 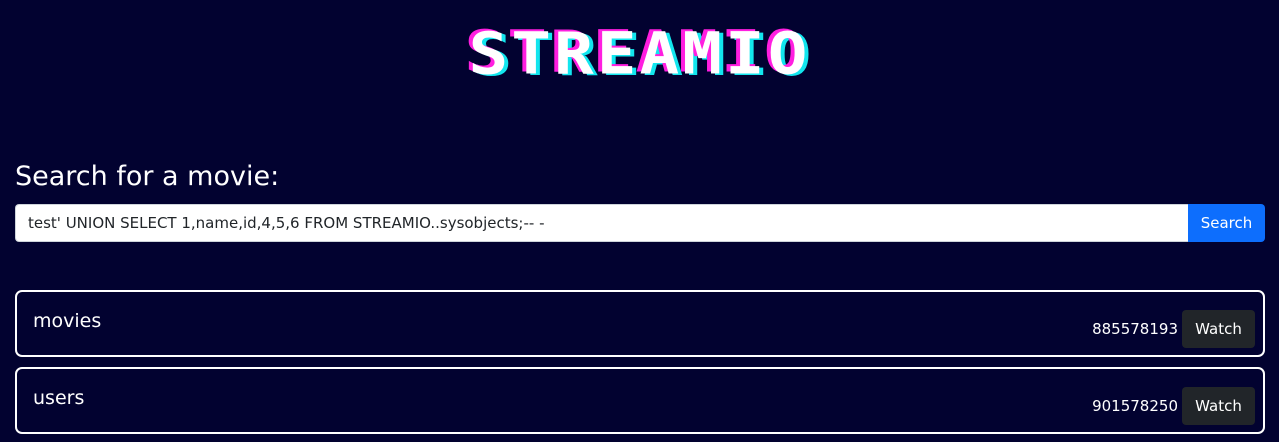 What do you see at coordinates (640, 400) in the screenshot?
I see `list-item: users 901578250 Watch` at bounding box center [640, 400].